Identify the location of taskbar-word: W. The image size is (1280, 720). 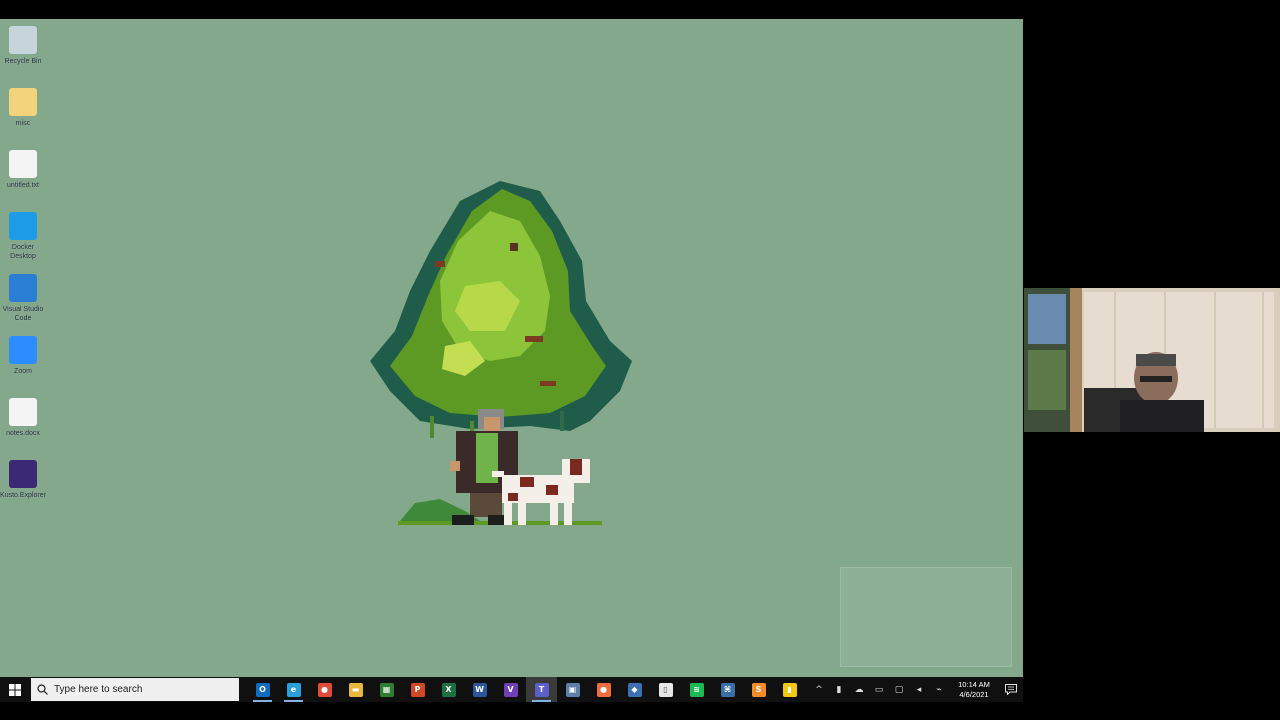
(479, 689).